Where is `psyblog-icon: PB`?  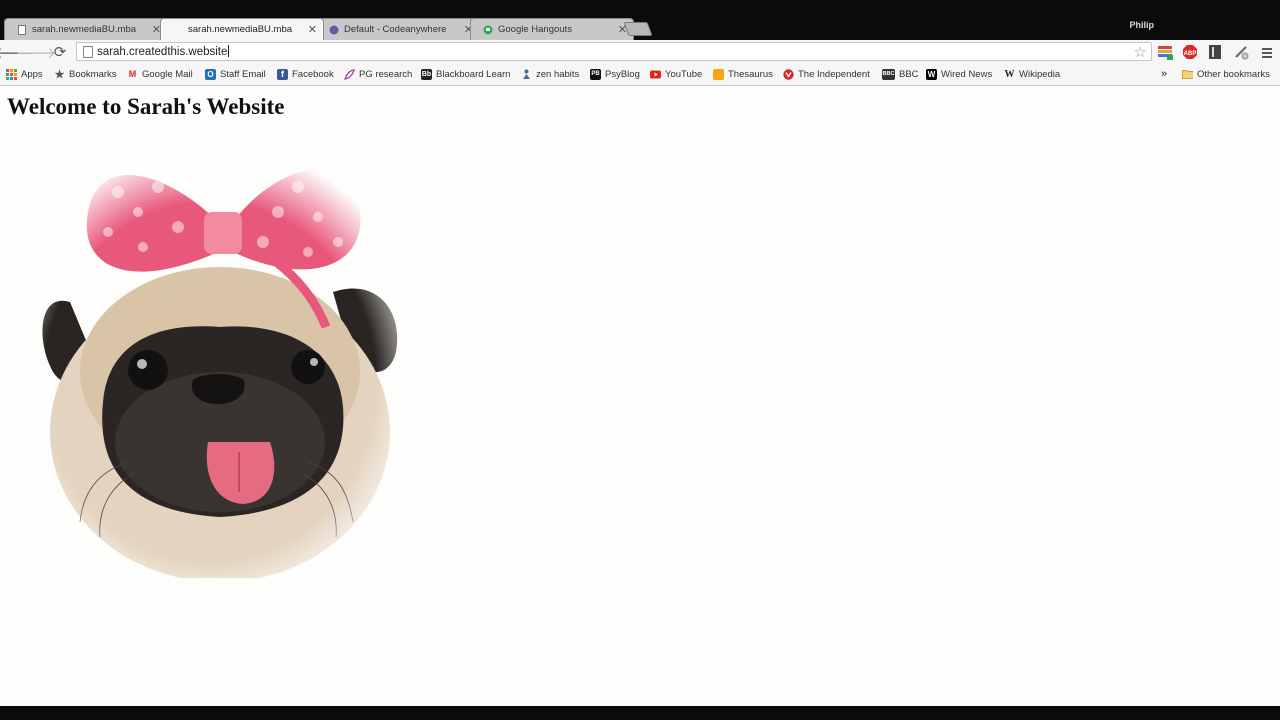
psyblog-icon: PB is located at coordinates (595, 74).